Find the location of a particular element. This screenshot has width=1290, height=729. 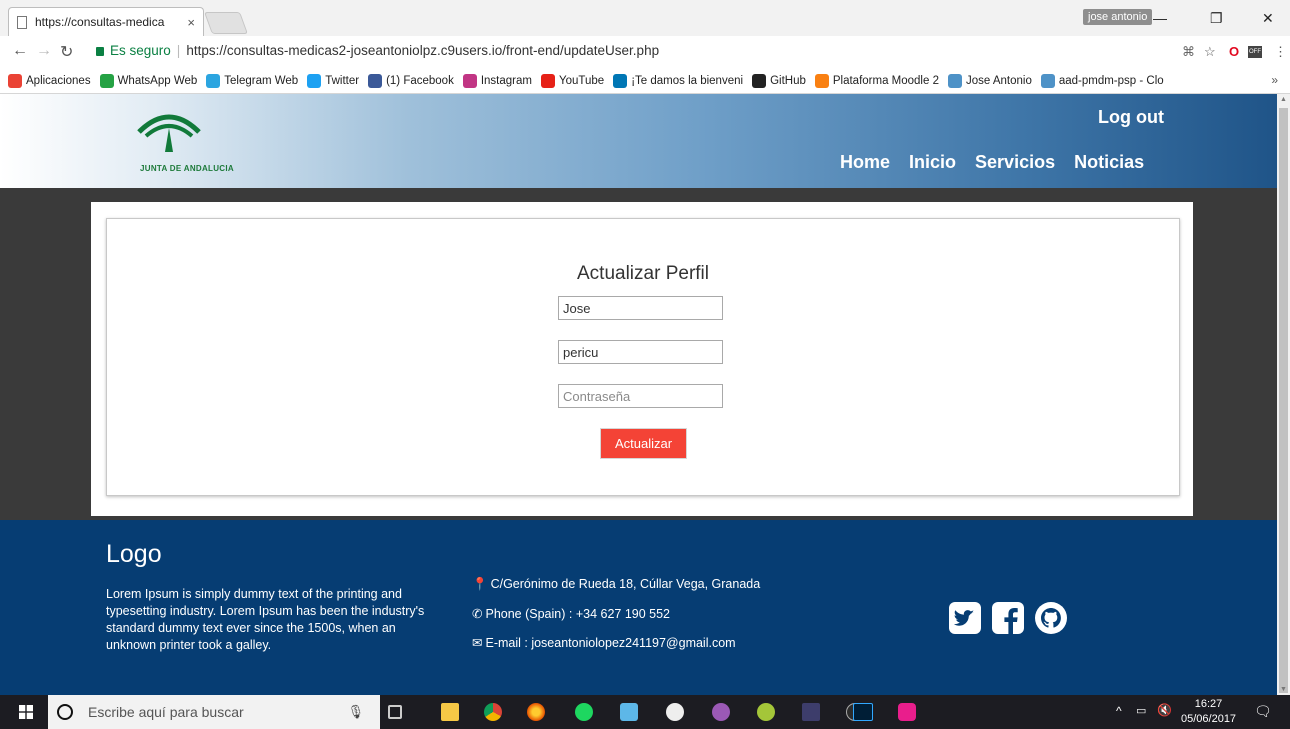

scroll-up-icon: ▲ is located at coordinates (1283, 99).